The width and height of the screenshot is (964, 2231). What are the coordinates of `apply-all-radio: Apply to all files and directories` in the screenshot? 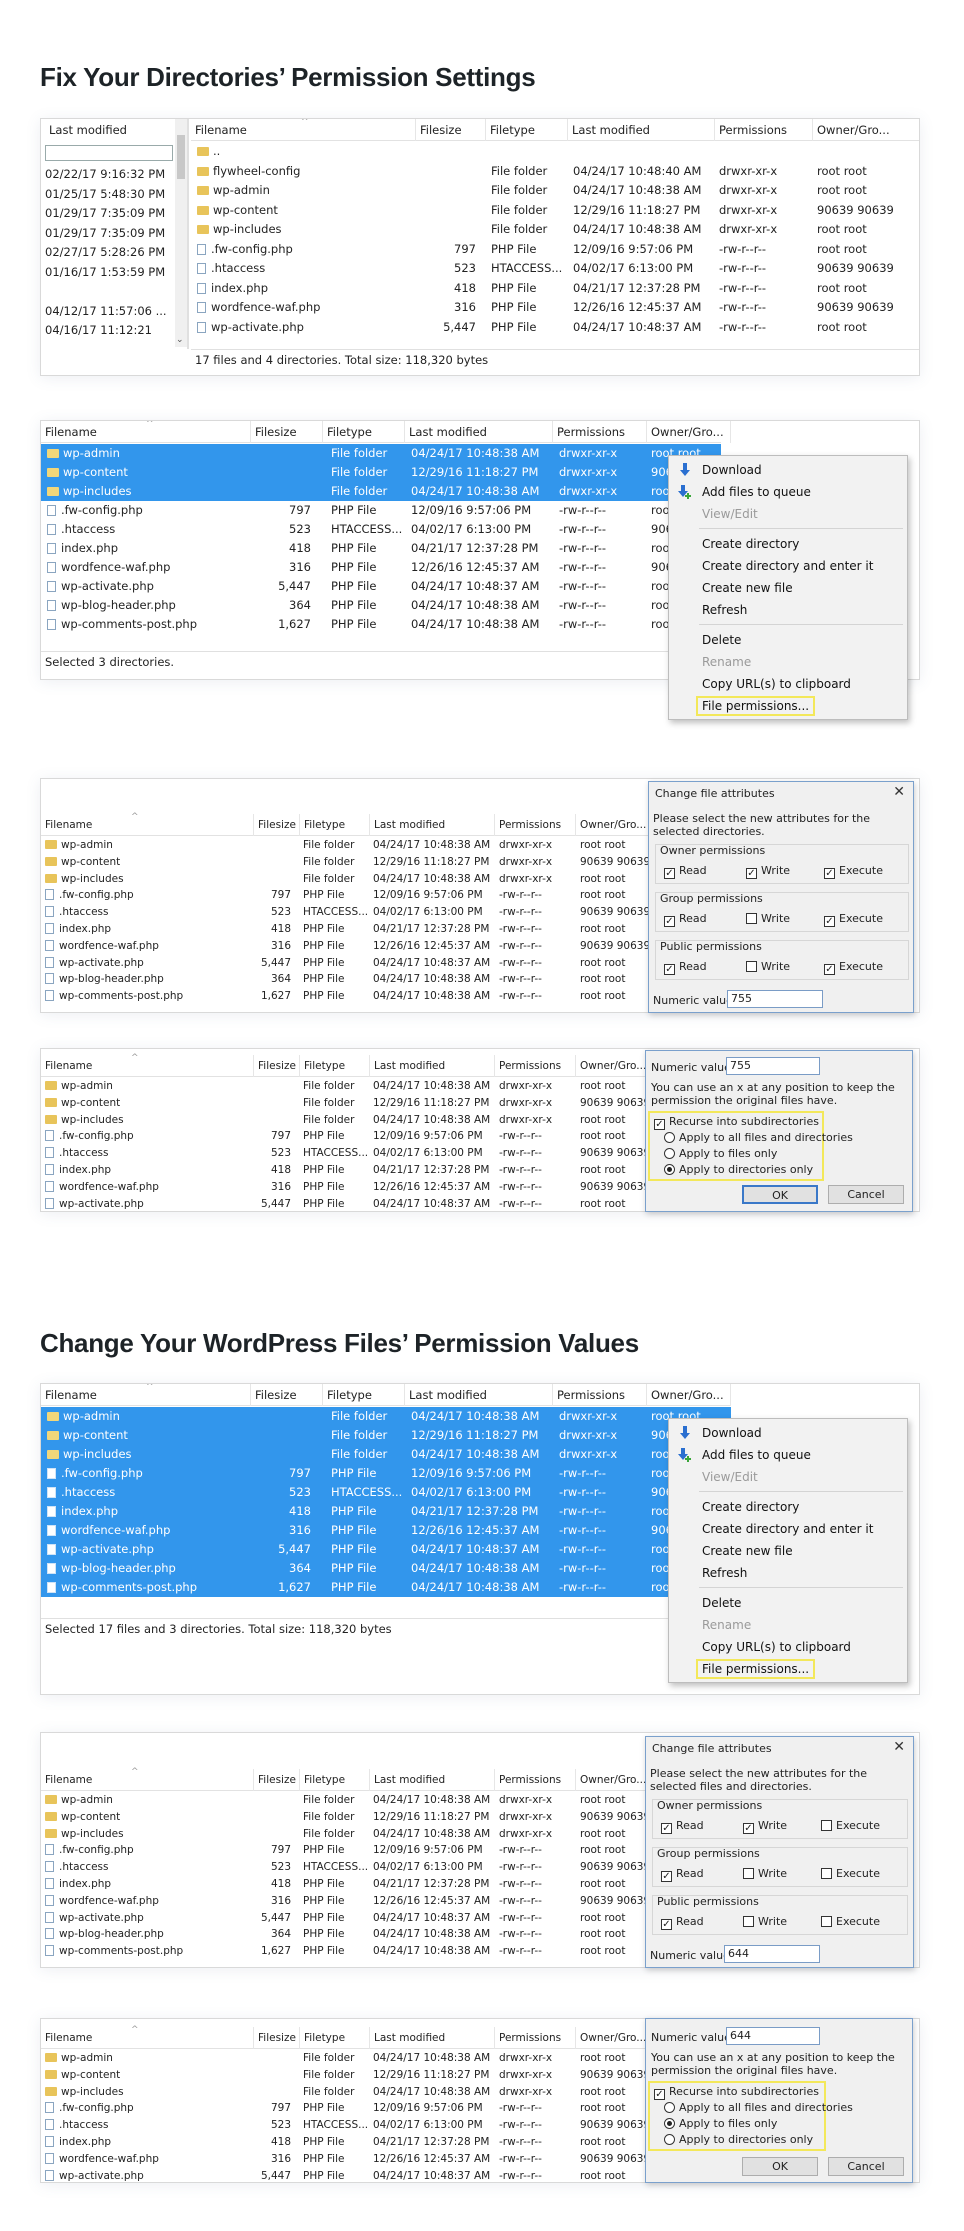 It's located at (758, 1137).